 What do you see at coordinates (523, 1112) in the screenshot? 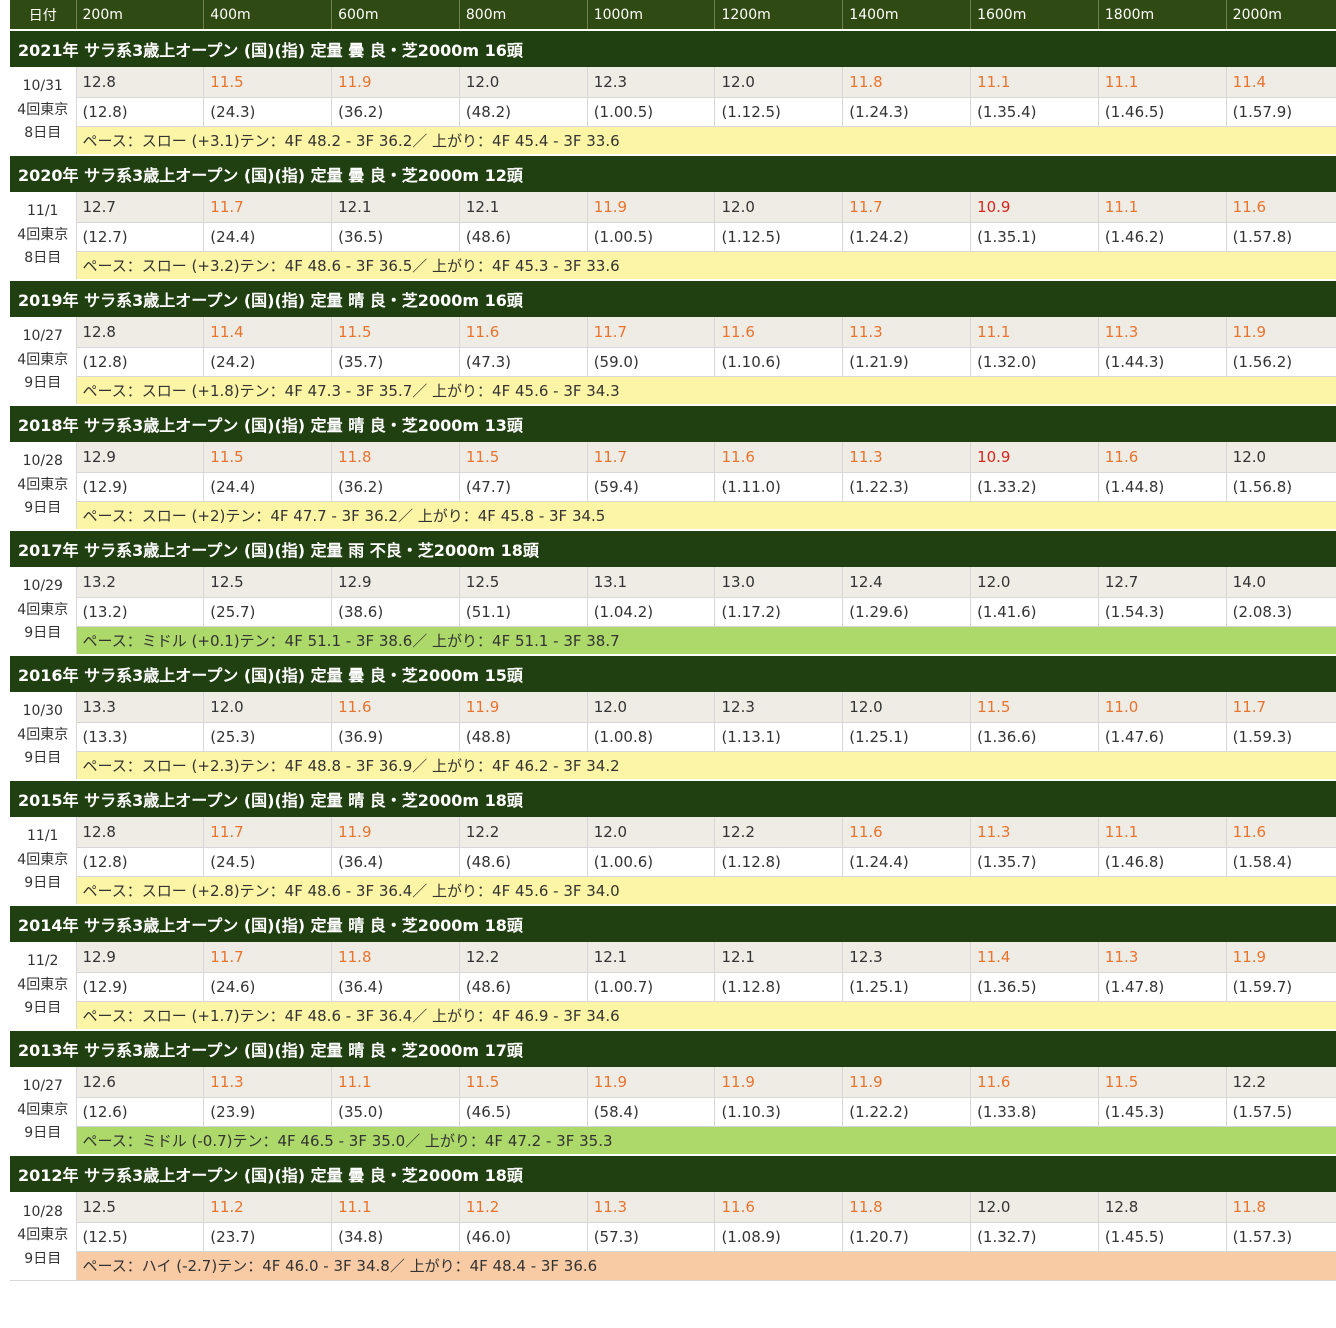
I see `cumulative-time-cell: (46.5)` at bounding box center [523, 1112].